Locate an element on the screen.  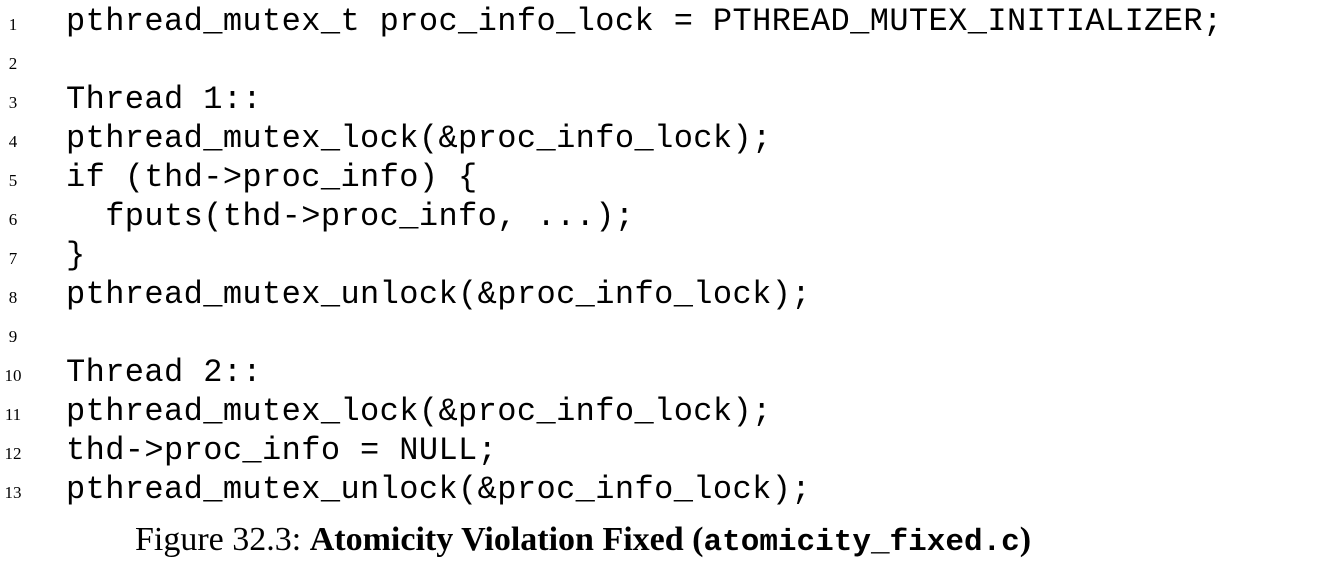
code-line: 4 pthread_mutex_lock(&proc_info_lock); is located at coordinates (660, 138).